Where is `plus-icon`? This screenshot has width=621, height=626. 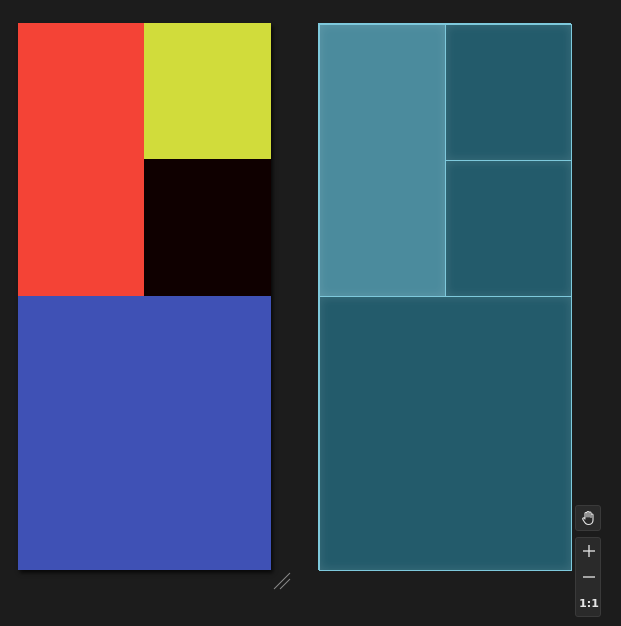
plus-icon is located at coordinates (589, 551).